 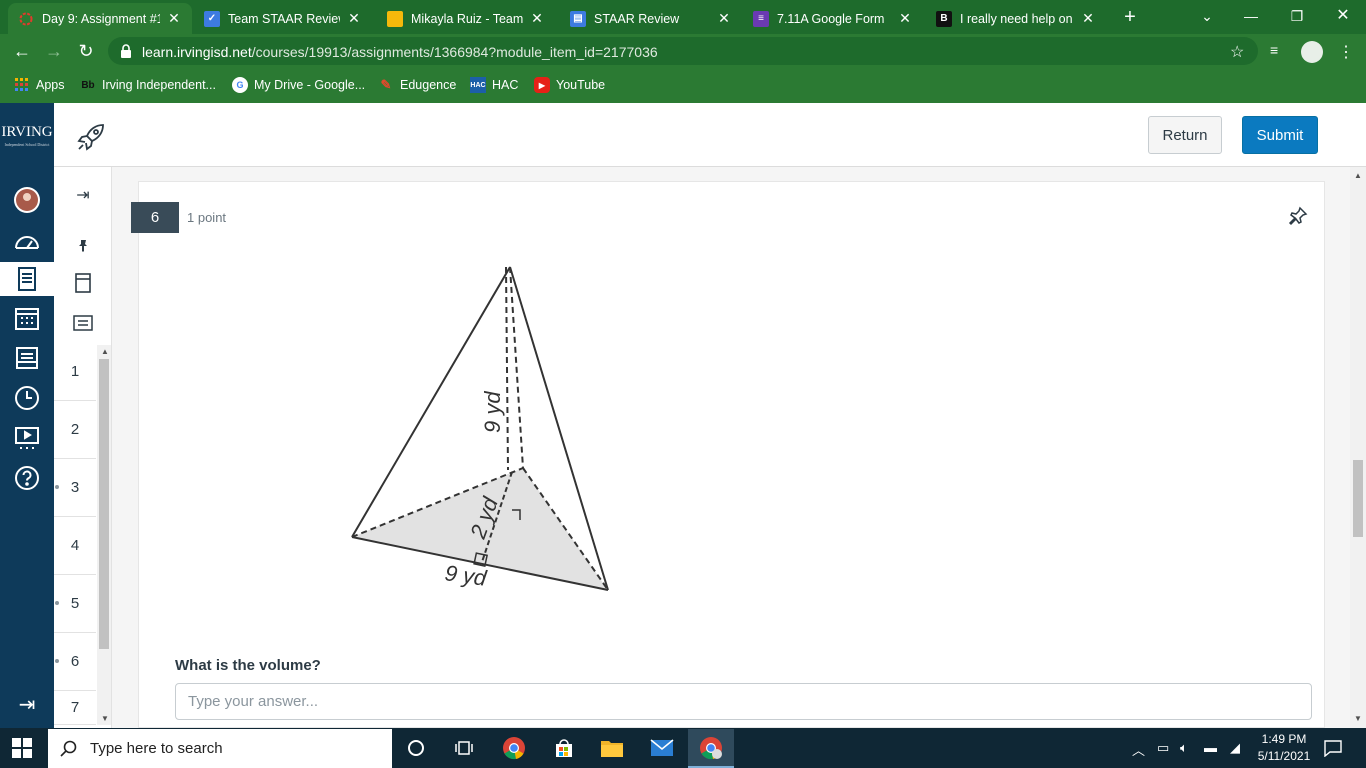 I want to click on media-controls-icon: ≡, so click(x=1274, y=50).